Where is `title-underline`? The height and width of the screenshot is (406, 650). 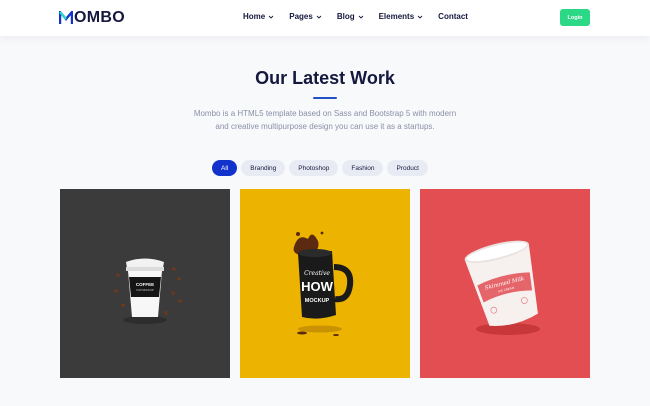
title-underline is located at coordinates (325, 98).